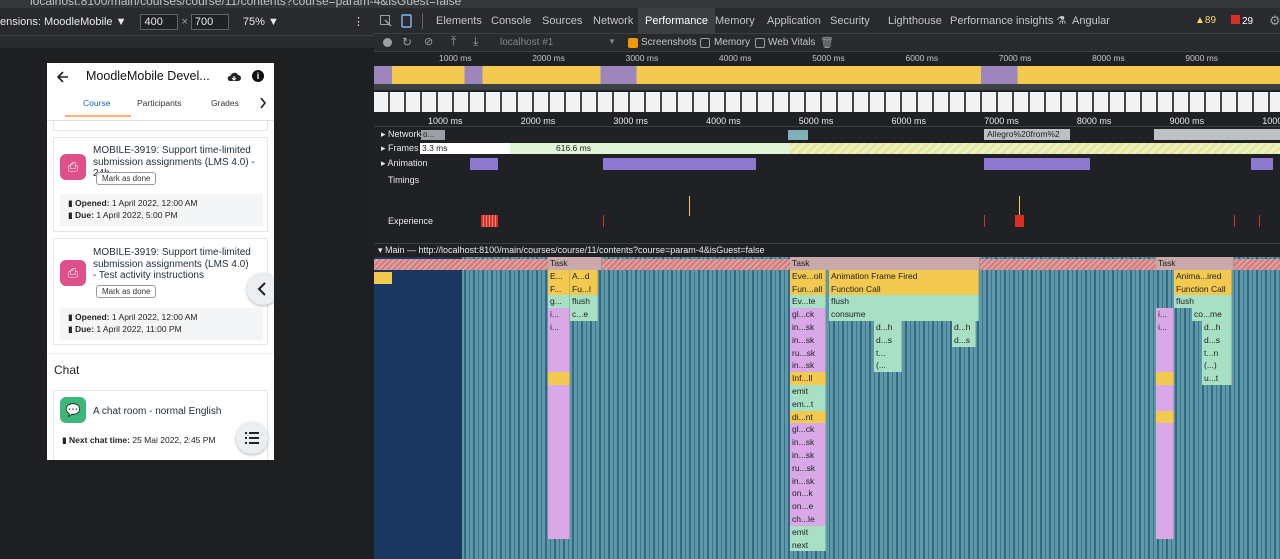 The height and width of the screenshot is (559, 1280). What do you see at coordinates (705, 43) in the screenshot?
I see `memory-checkbox` at bounding box center [705, 43].